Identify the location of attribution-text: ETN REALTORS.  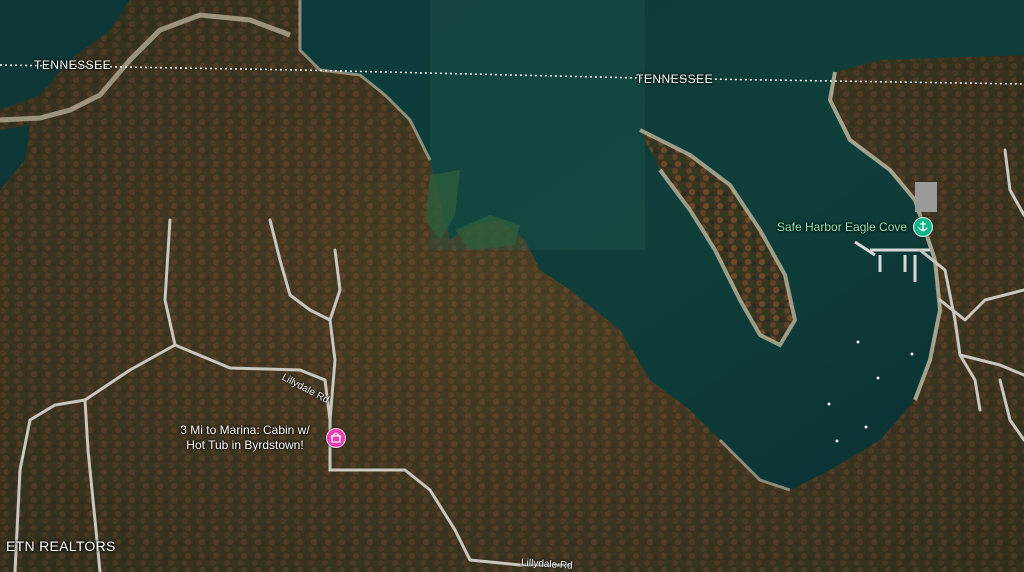
(61, 546).